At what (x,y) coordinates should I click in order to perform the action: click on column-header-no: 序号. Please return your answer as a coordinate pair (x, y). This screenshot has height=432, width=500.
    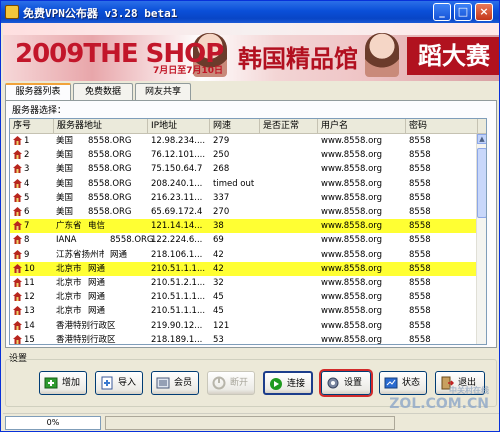
    Looking at the image, I should click on (32, 126).